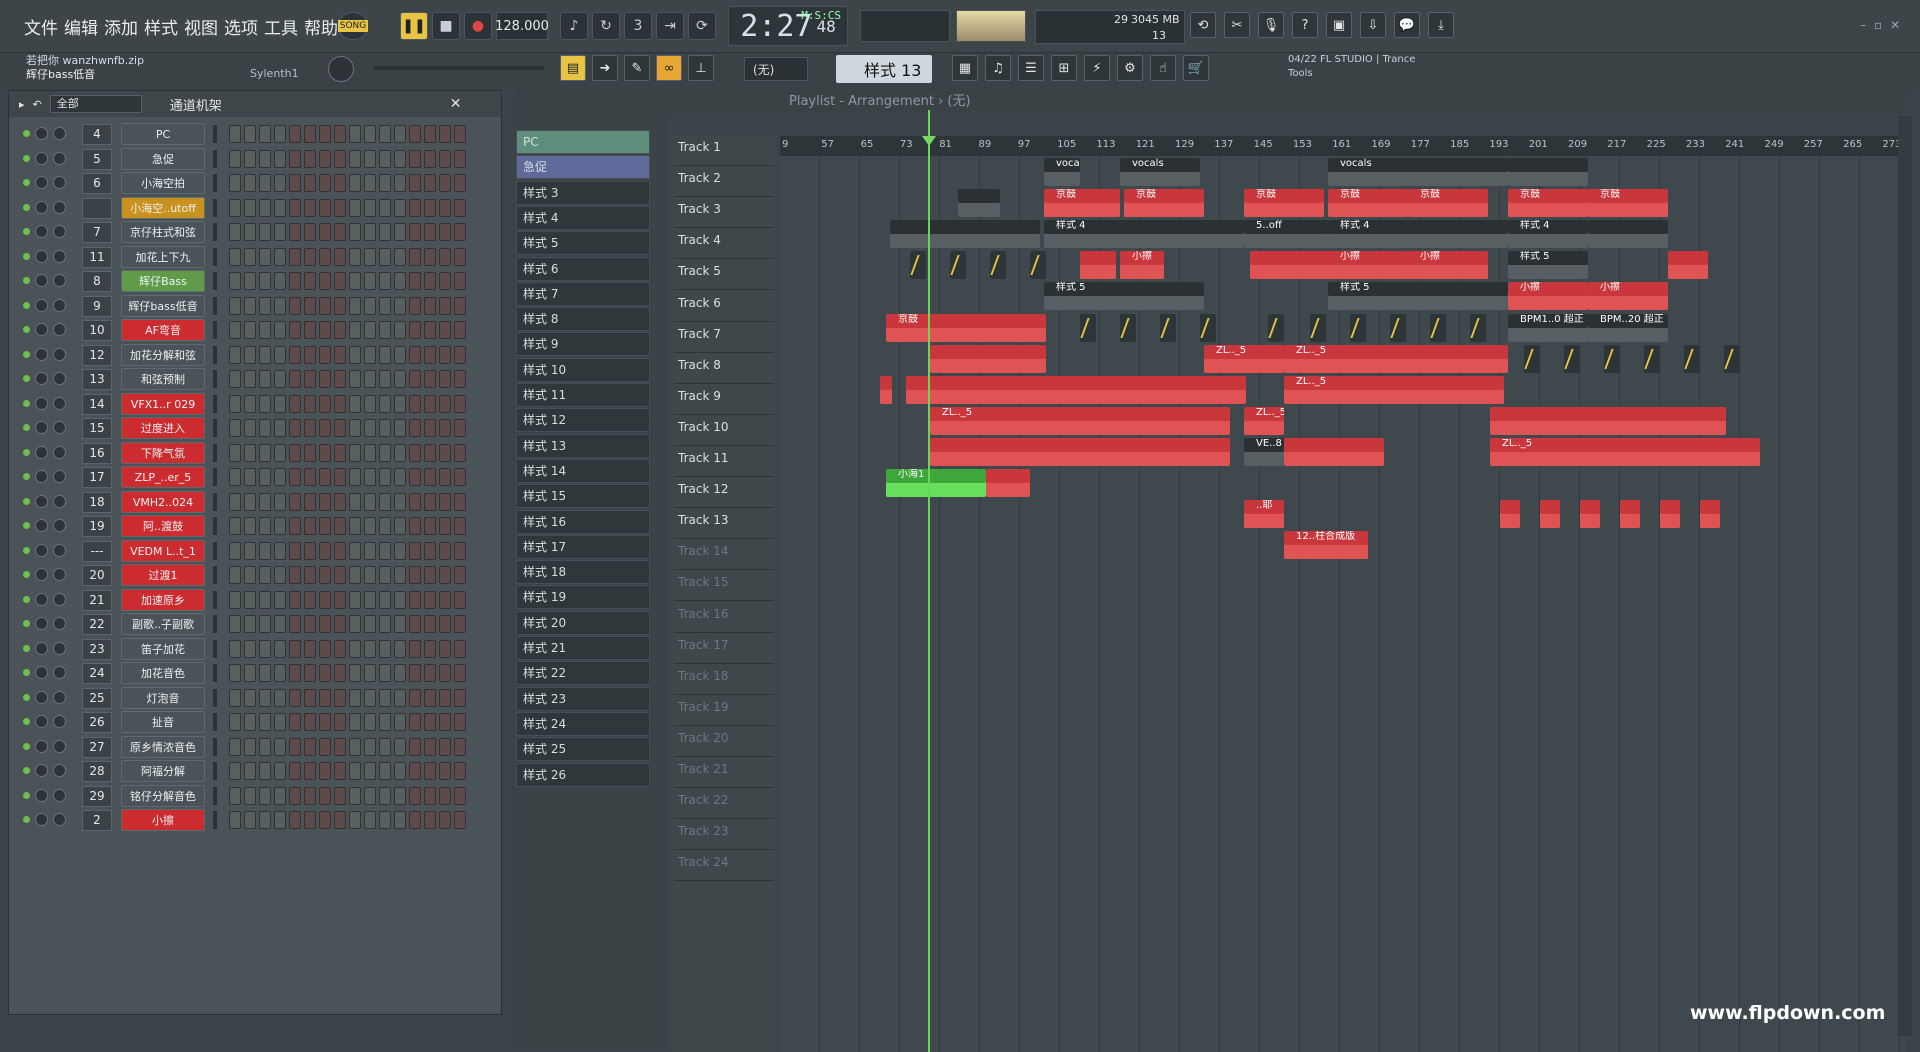 The height and width of the screenshot is (1052, 1920). What do you see at coordinates (163, 697) in the screenshot?
I see `channel-name-button: 灯泡音` at bounding box center [163, 697].